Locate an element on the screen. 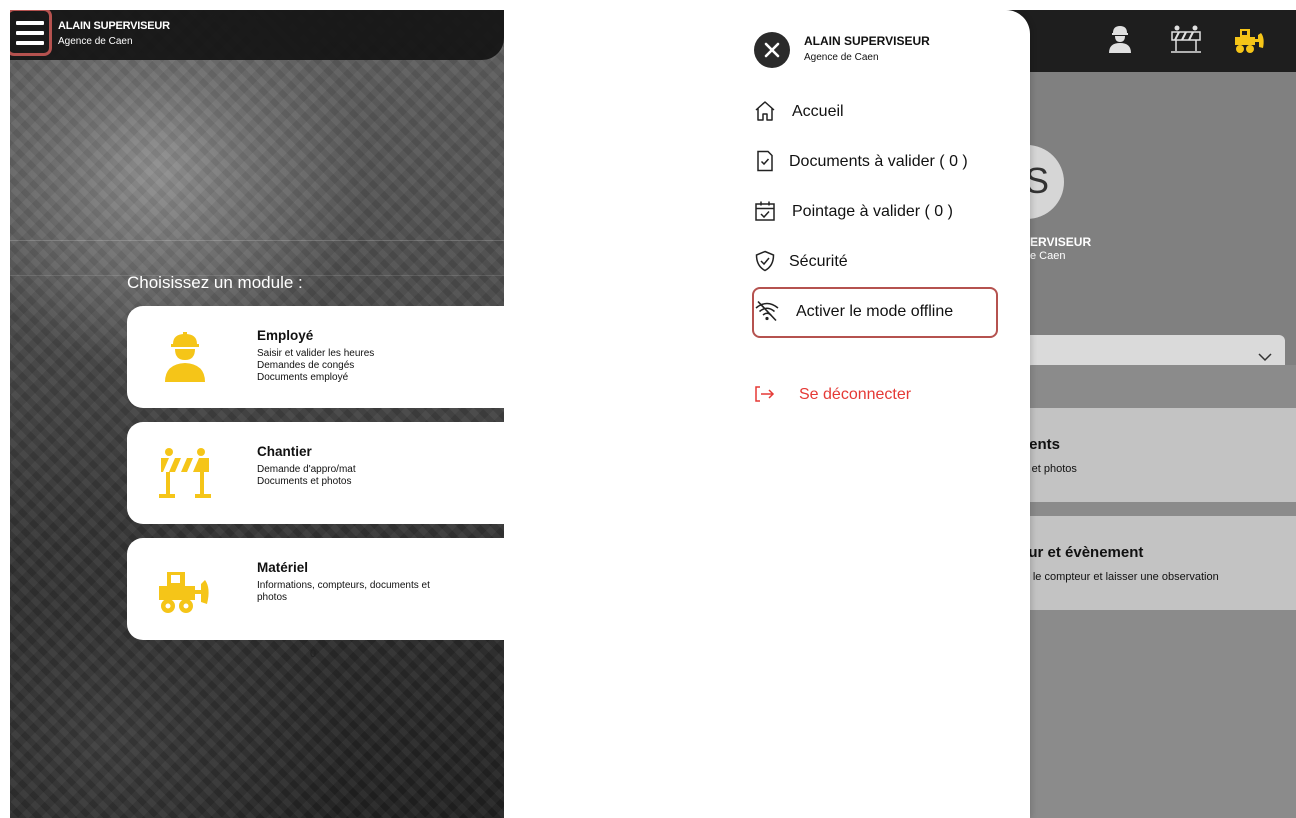 This screenshot has height=818, width=1296. menu-item-pointage: Pointage à valider ( 0 ) is located at coordinates (874, 211).